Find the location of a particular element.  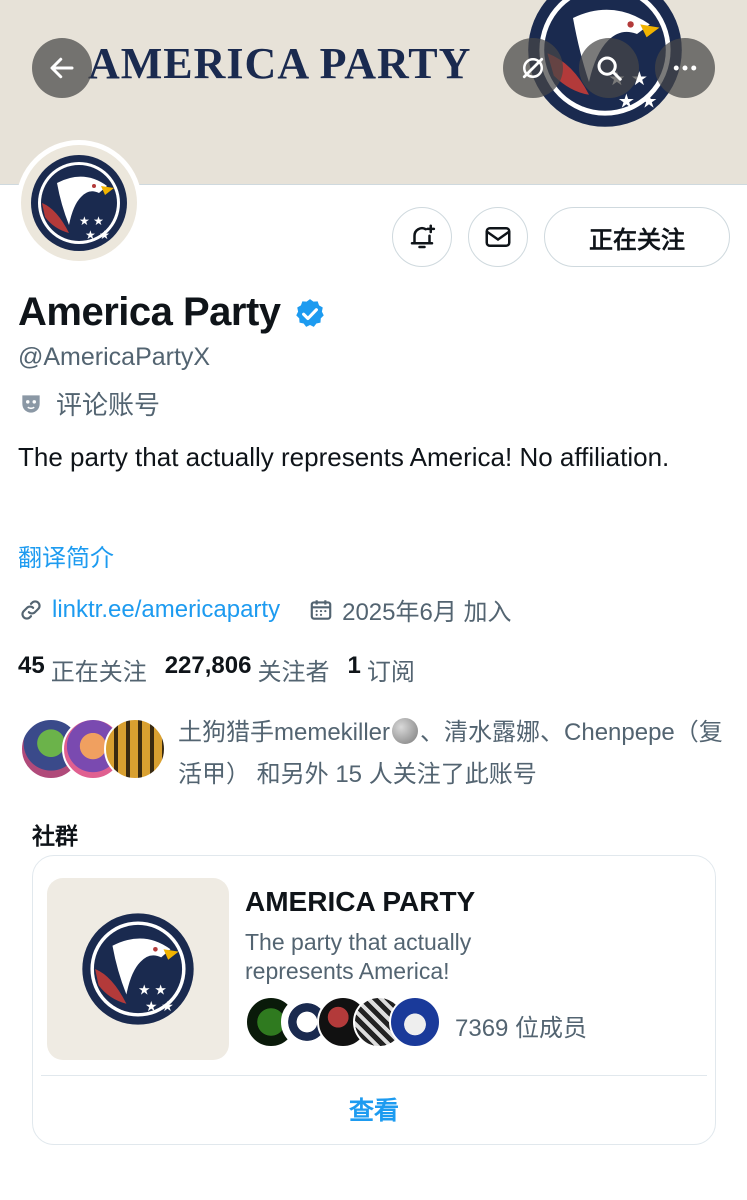

subscriptions-label: 订阅 is located at coordinates (390, 672).